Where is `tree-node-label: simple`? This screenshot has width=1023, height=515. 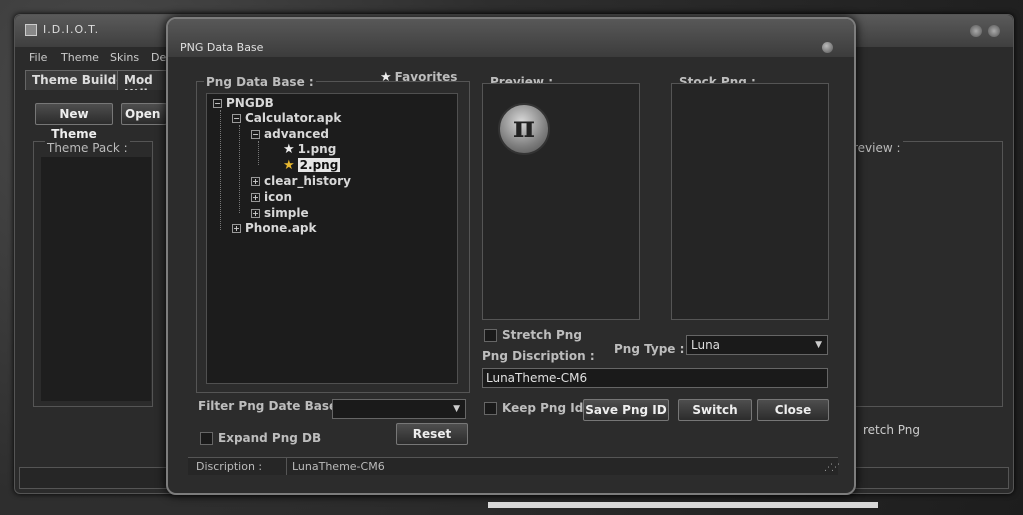
tree-node-label: simple is located at coordinates (286, 213).